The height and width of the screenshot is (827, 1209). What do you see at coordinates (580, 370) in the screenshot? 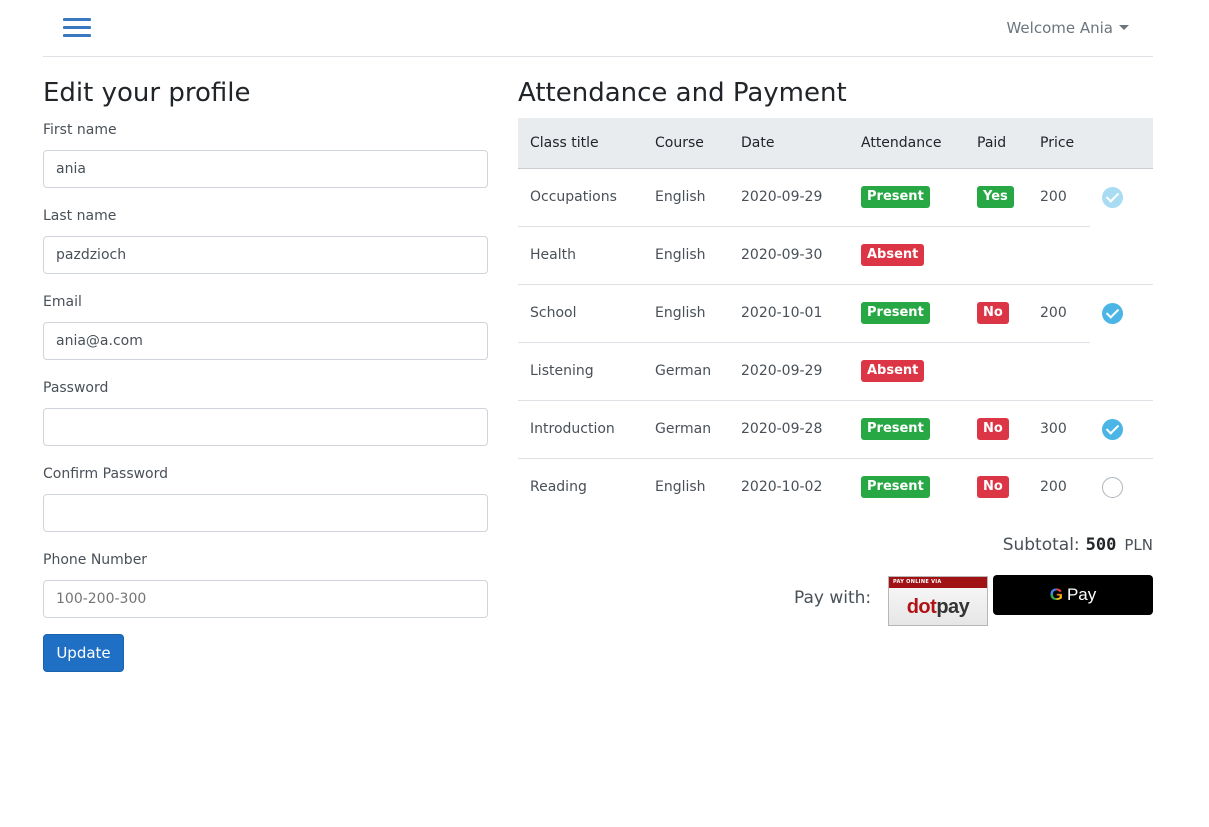
I see `cell-class-title: Listening` at bounding box center [580, 370].